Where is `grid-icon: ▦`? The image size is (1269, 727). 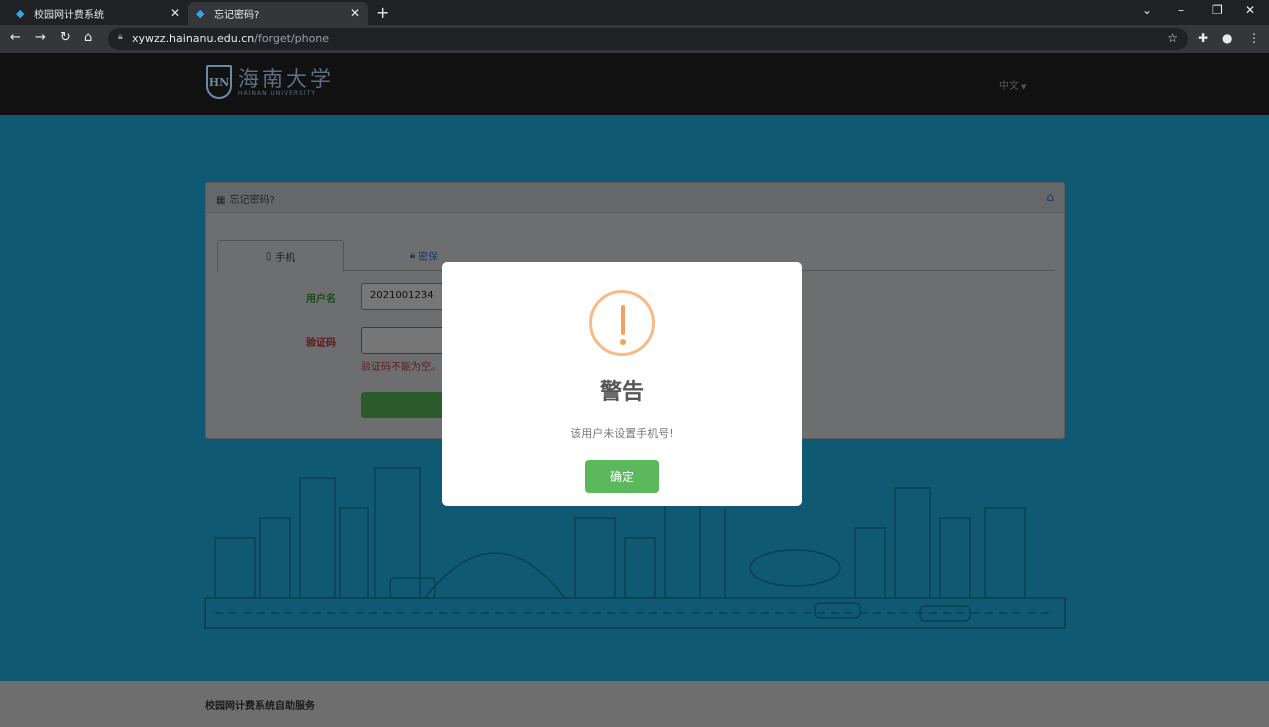 grid-icon: ▦ is located at coordinates (221, 200).